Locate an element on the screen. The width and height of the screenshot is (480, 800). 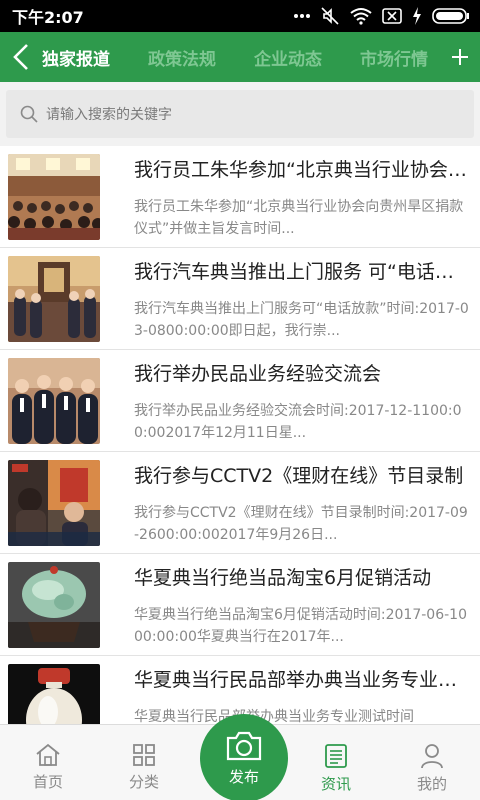
nav-mine: 我的 is located at coordinates (432, 762).